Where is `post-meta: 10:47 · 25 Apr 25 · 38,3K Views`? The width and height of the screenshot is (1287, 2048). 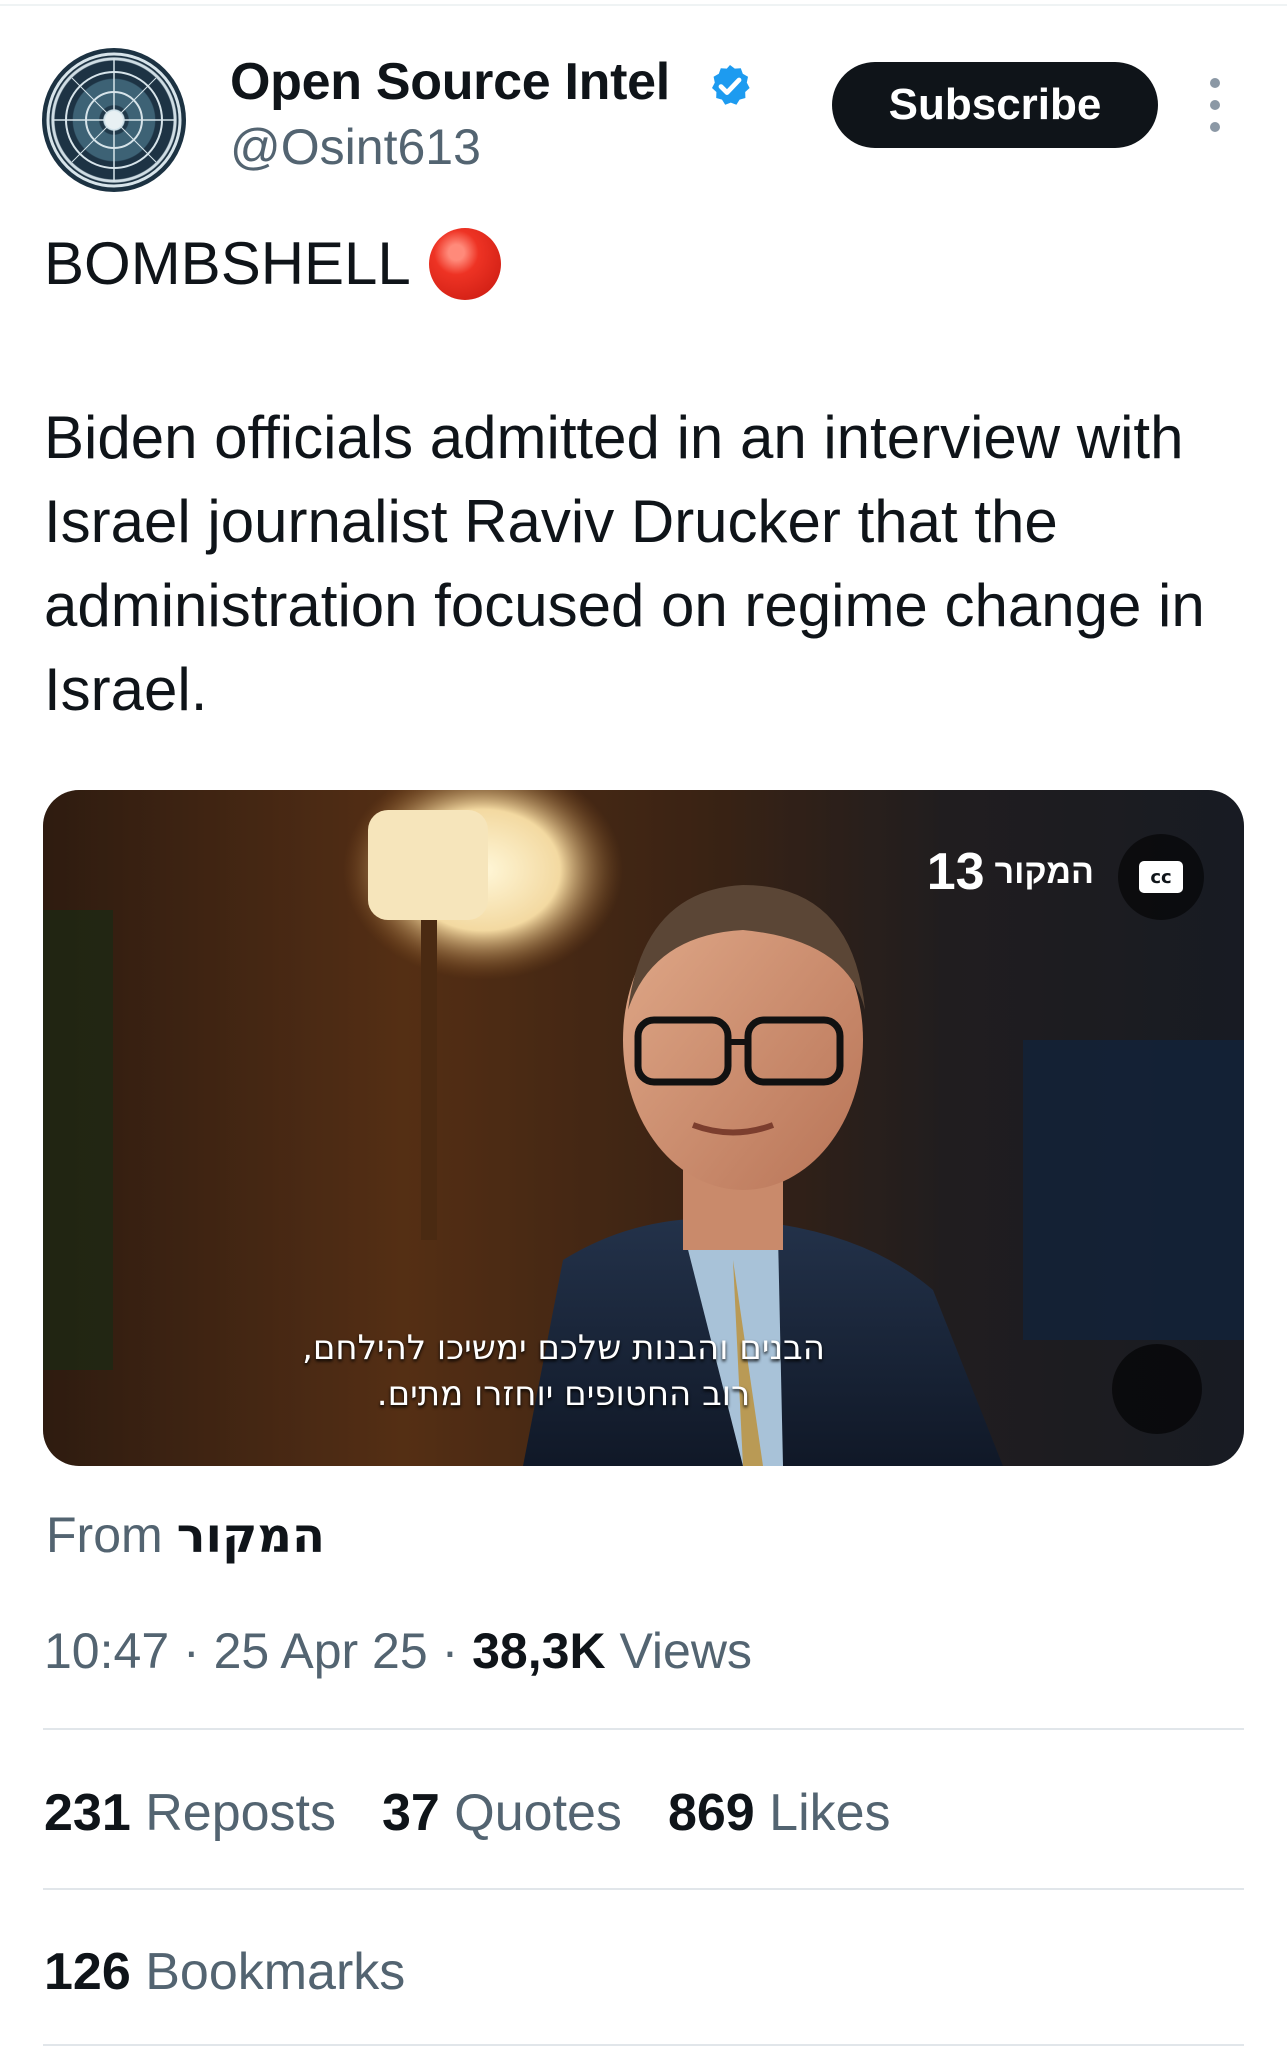 post-meta: 10:47 · 25 Apr 25 · 38,3K Views is located at coordinates (398, 1651).